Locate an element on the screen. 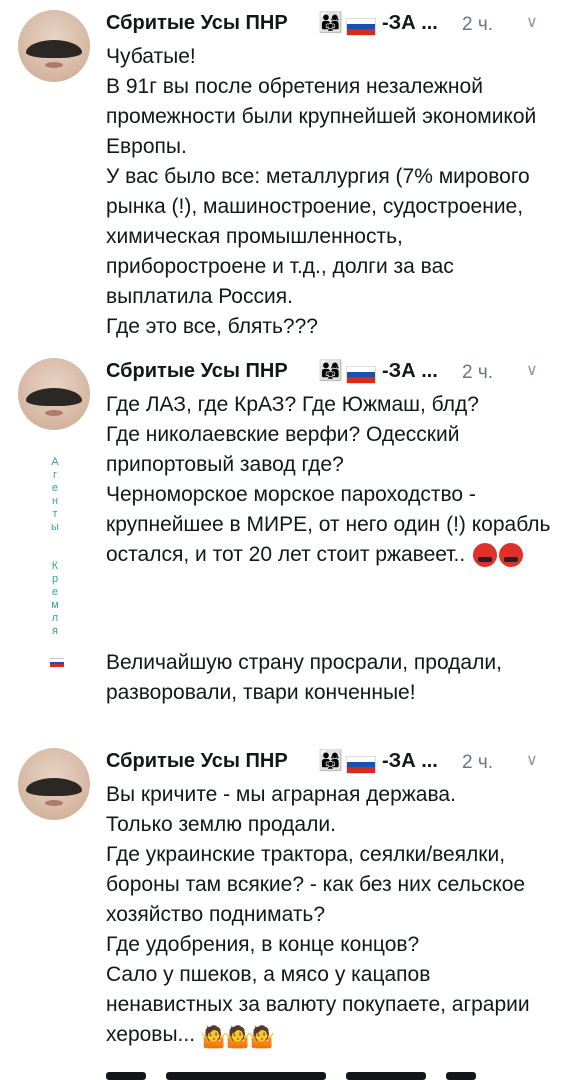 Image resolution: width=567 pixels, height=1080 pixels. side-tag-text: АгентыКремля is located at coordinates (55, 546).